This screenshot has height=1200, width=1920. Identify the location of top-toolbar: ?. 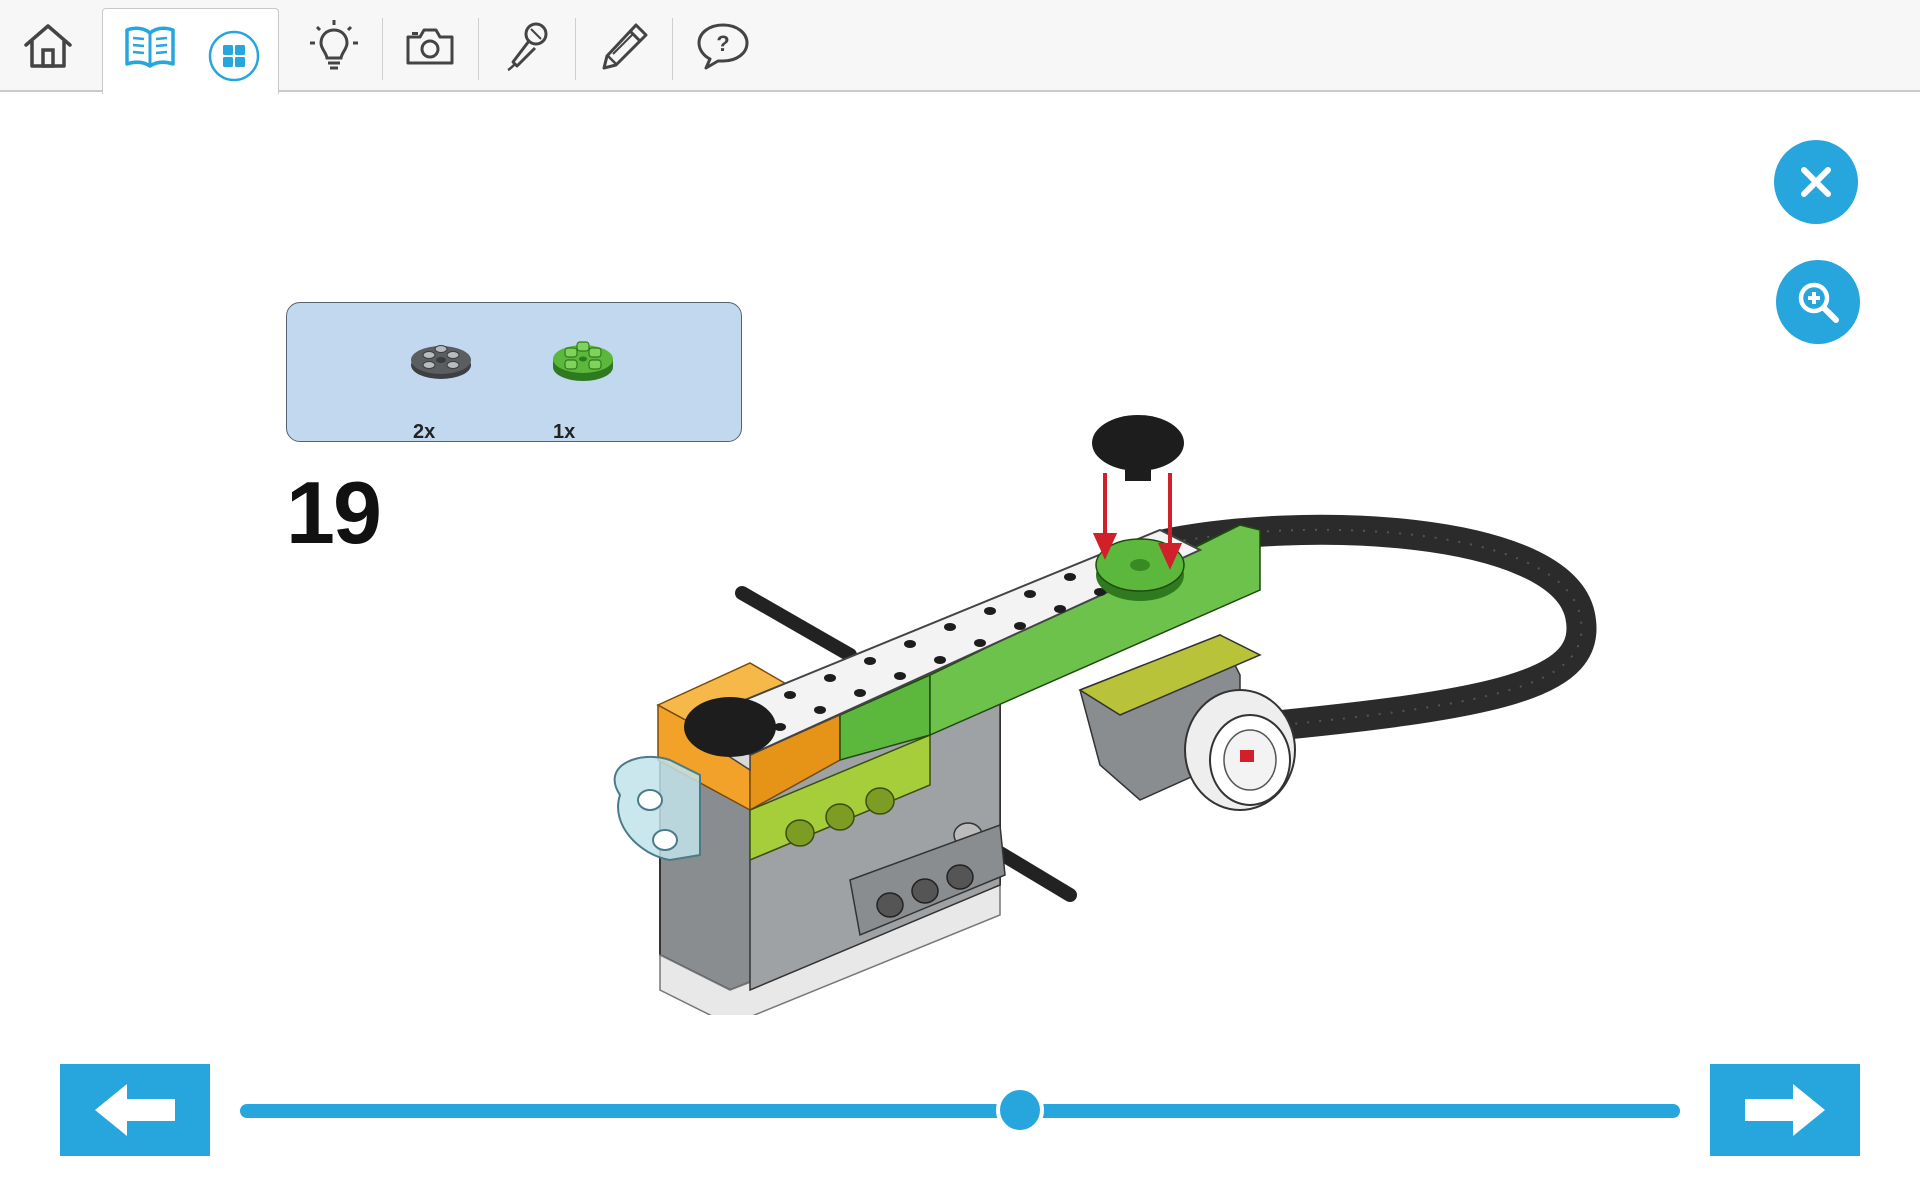
(960, 47).